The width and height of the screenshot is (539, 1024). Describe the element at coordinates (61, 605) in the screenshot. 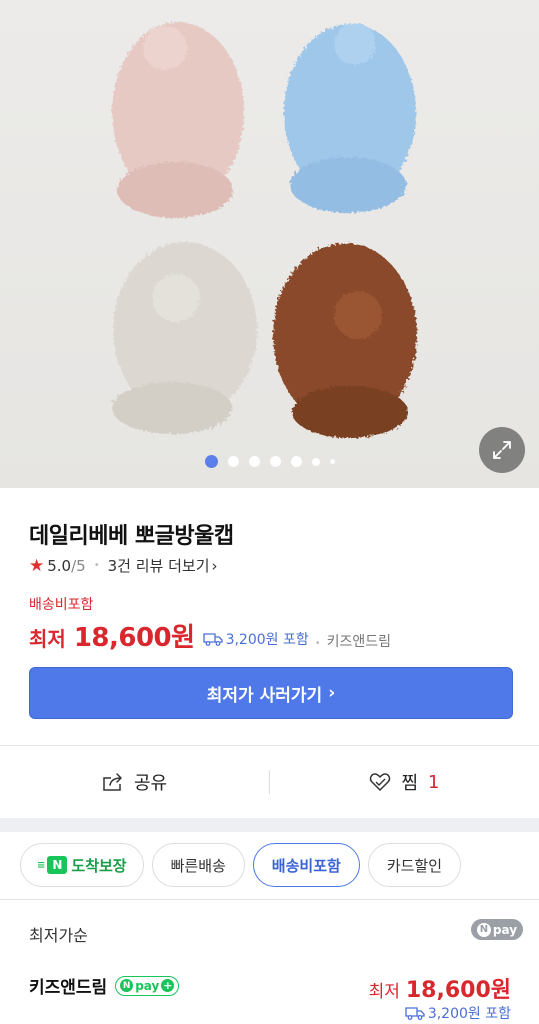

I see `shipping-included-label: 배송비포함` at that location.